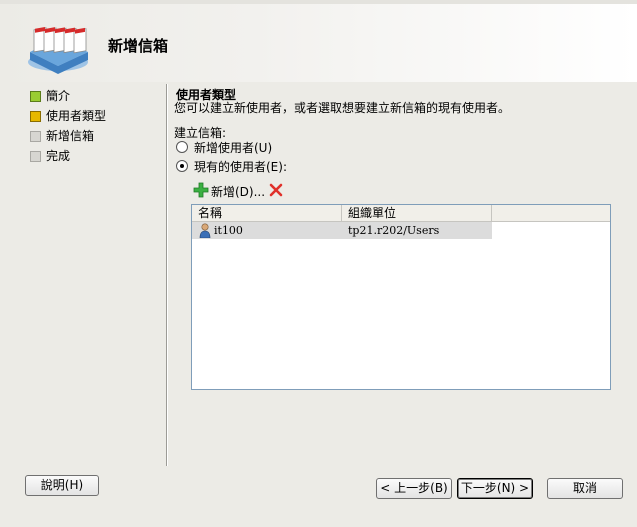  What do you see at coordinates (240, 167) in the screenshot?
I see `radio-label: 現有的使用者(E):` at bounding box center [240, 167].